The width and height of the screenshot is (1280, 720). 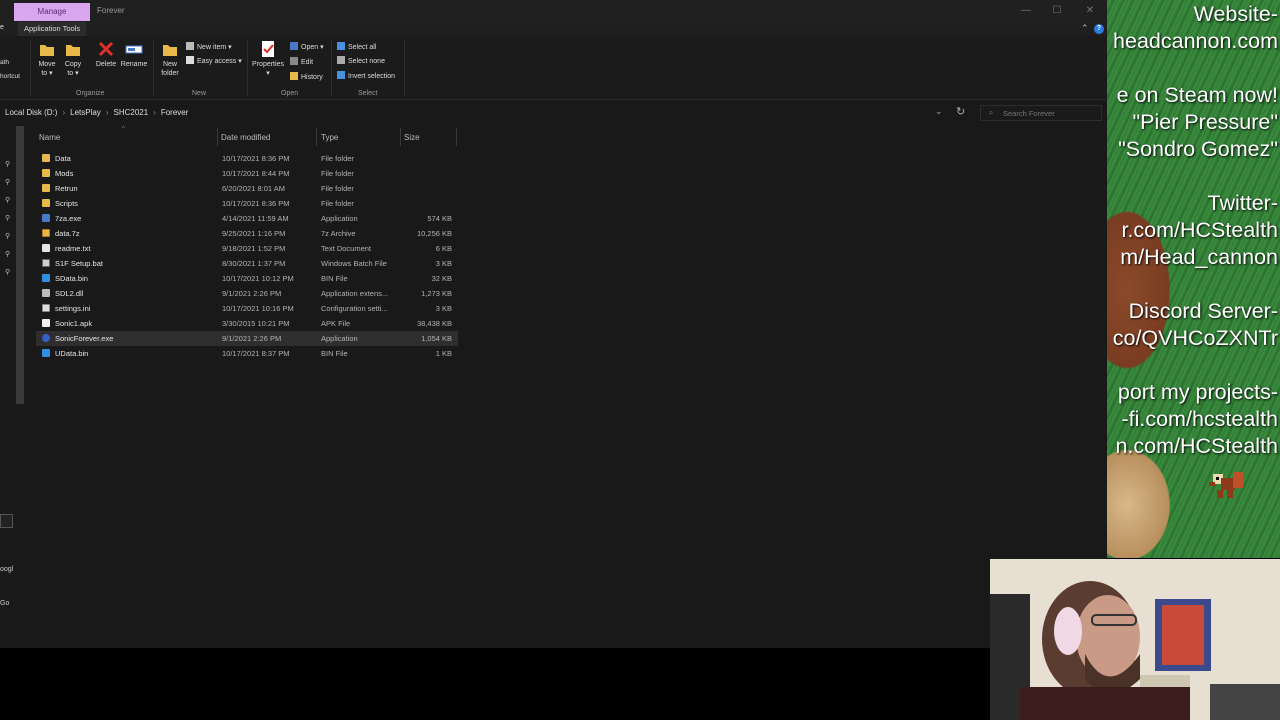 I want to click on overlay-text-line: headcannon.com, so click(x=1195, y=41).